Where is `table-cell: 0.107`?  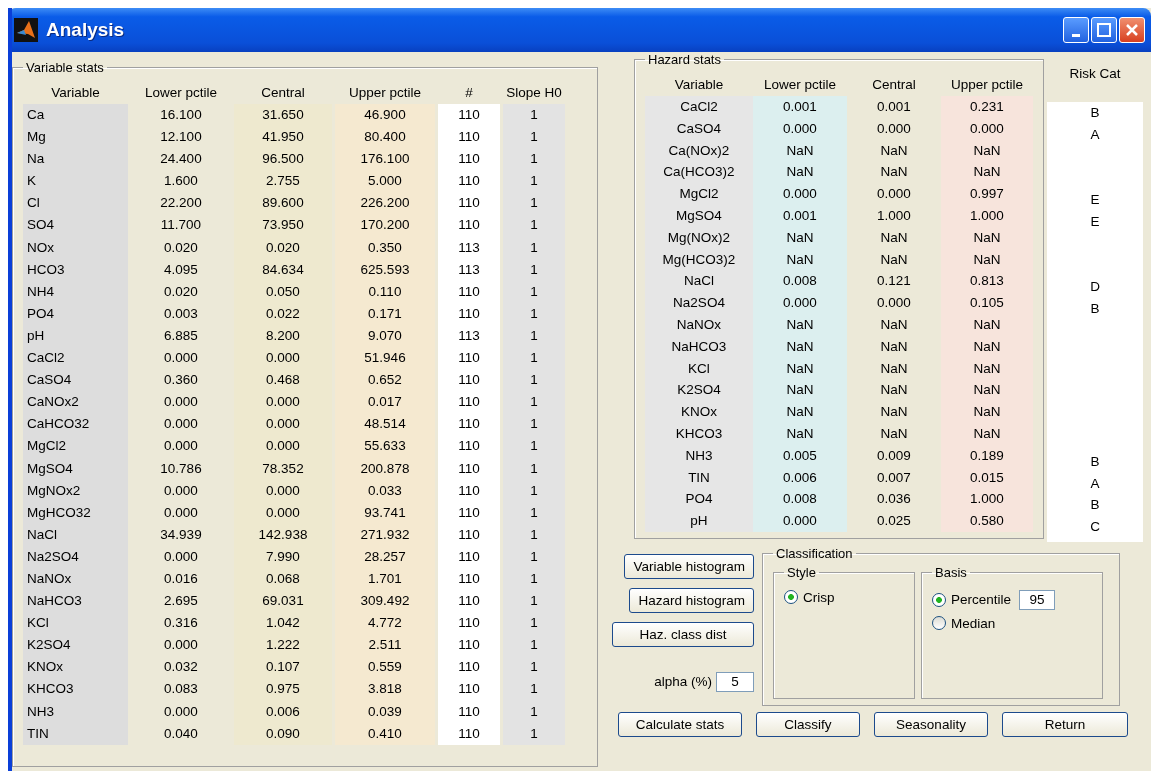 table-cell: 0.107 is located at coordinates (283, 667).